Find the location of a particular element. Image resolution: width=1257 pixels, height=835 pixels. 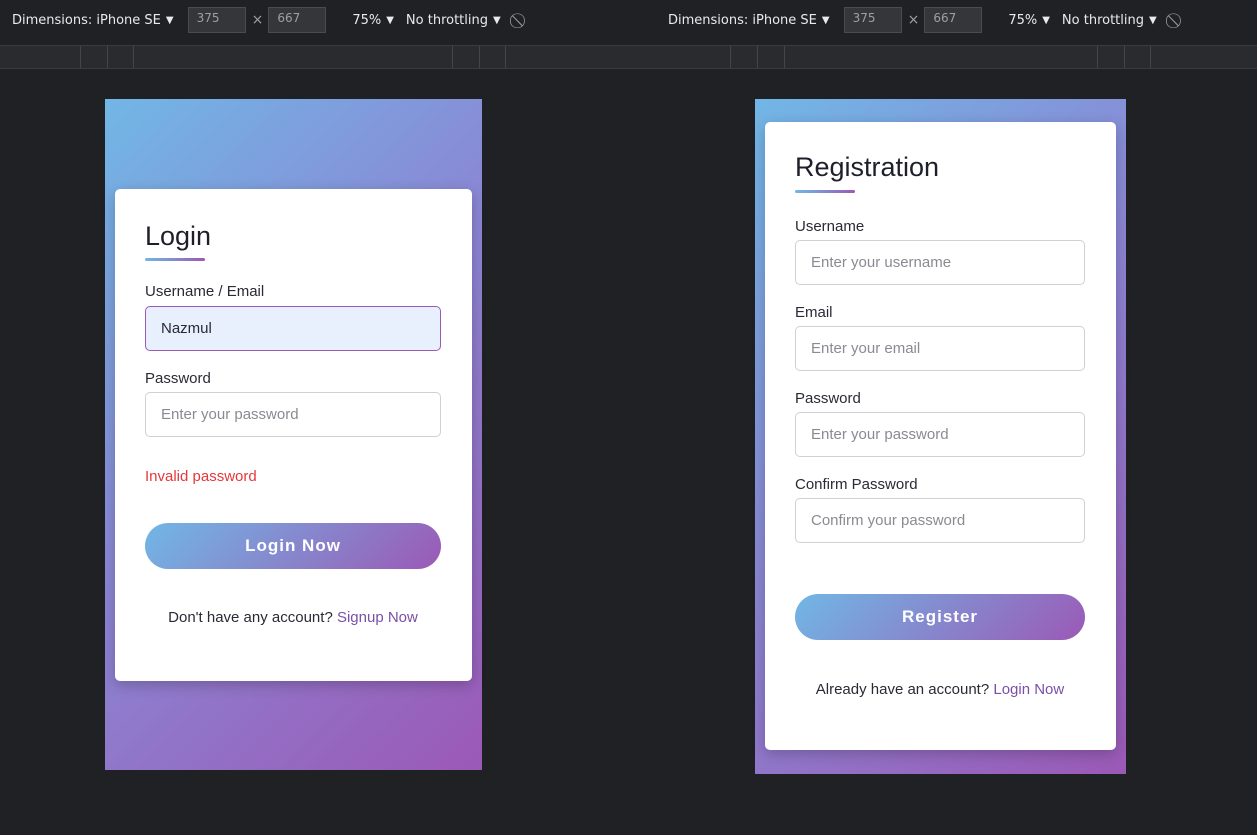

confirm-password-label: Confirm Password is located at coordinates (856, 484).